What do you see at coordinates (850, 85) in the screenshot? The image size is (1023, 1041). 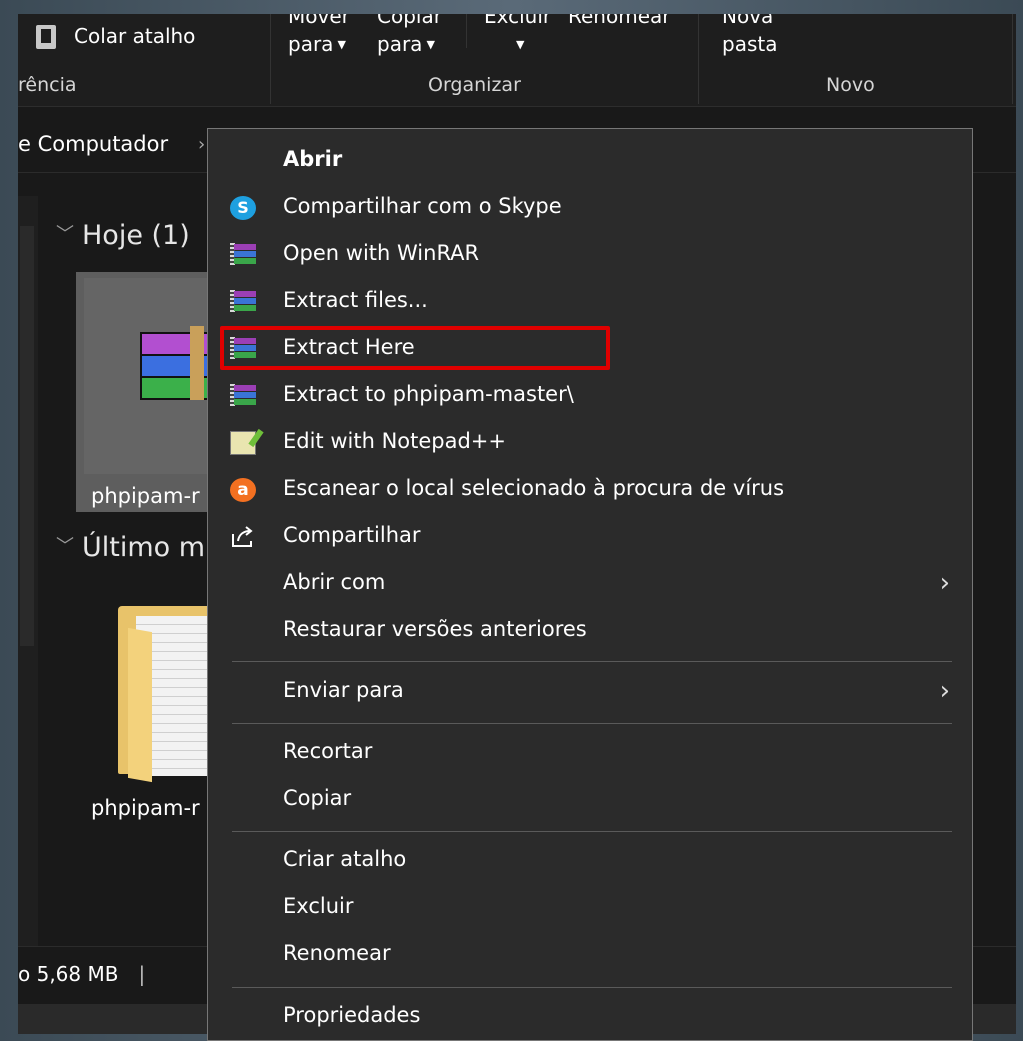 I see `ribbon-group-new: Novo` at bounding box center [850, 85].